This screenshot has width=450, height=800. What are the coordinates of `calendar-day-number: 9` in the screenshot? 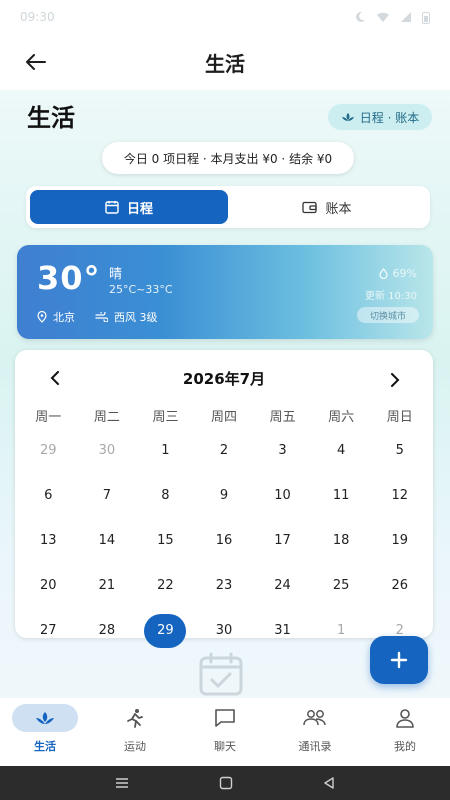 It's located at (224, 495).